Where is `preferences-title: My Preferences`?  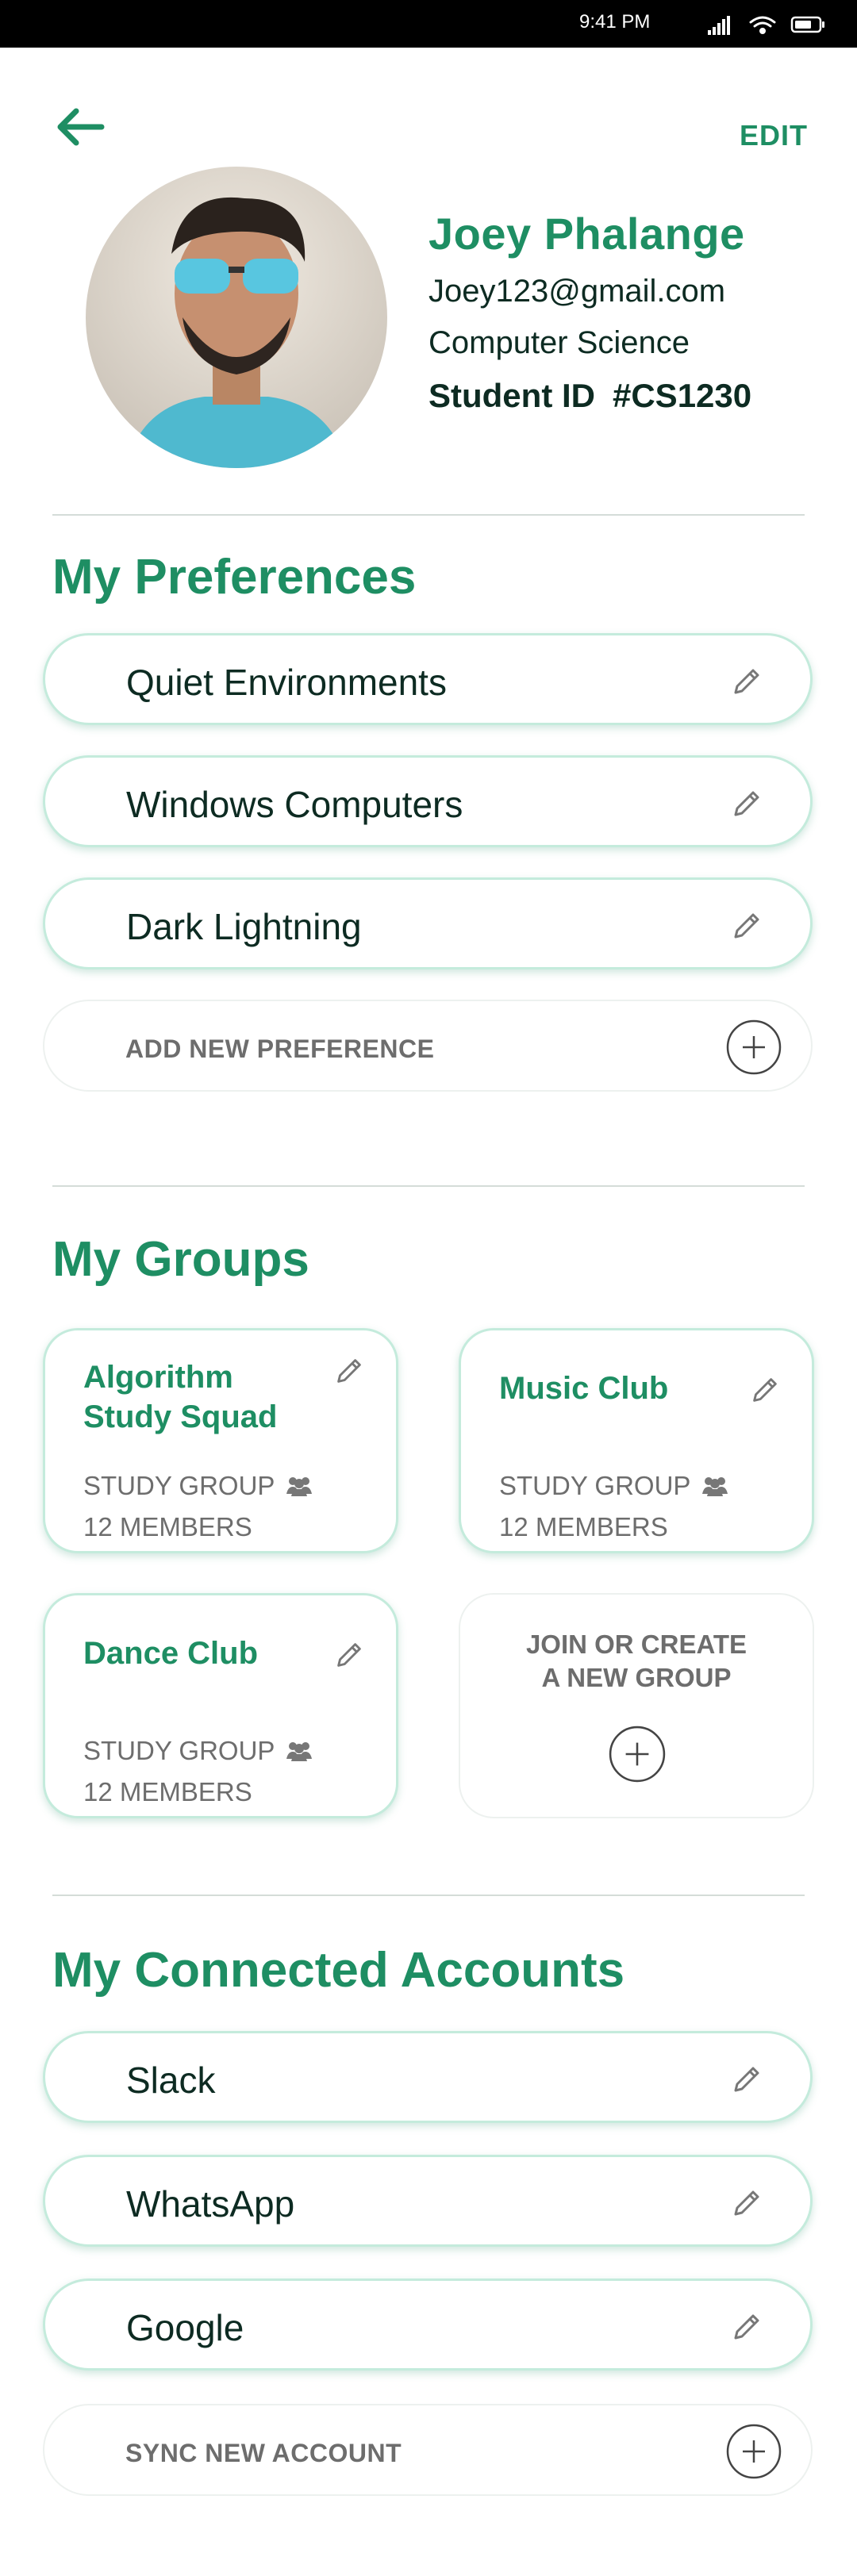 preferences-title: My Preferences is located at coordinates (234, 577).